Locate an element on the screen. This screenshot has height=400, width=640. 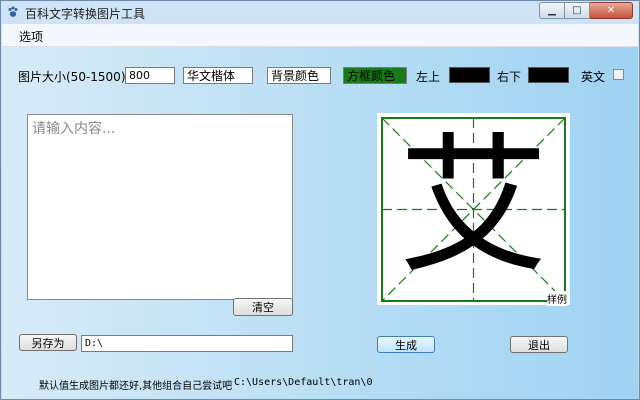
font-button: 华文楷体 is located at coordinates (218, 75).